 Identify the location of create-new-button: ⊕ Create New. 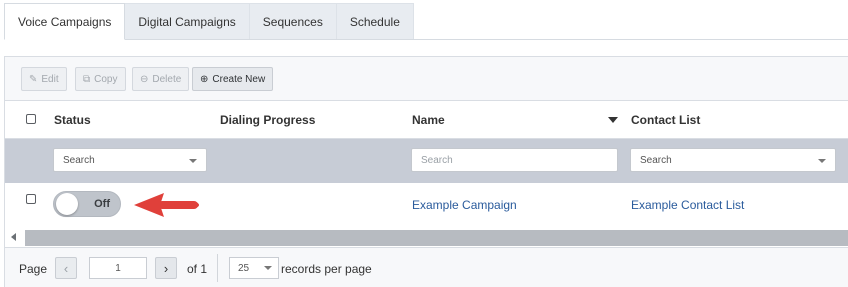
(233, 79).